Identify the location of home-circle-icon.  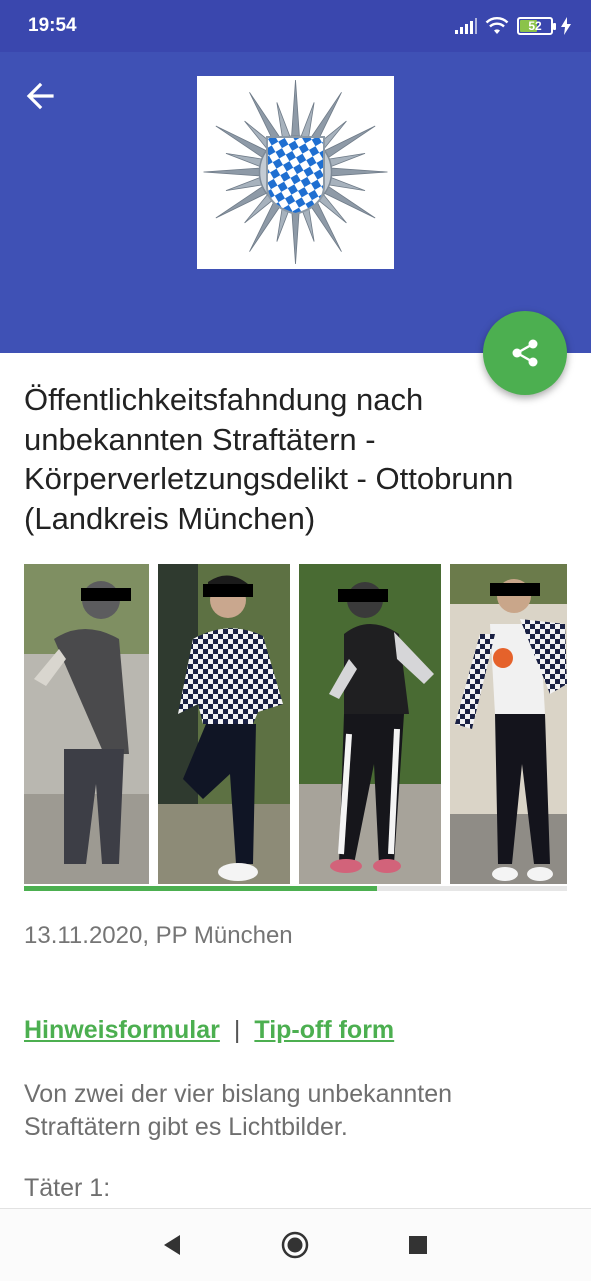
(295, 1245).